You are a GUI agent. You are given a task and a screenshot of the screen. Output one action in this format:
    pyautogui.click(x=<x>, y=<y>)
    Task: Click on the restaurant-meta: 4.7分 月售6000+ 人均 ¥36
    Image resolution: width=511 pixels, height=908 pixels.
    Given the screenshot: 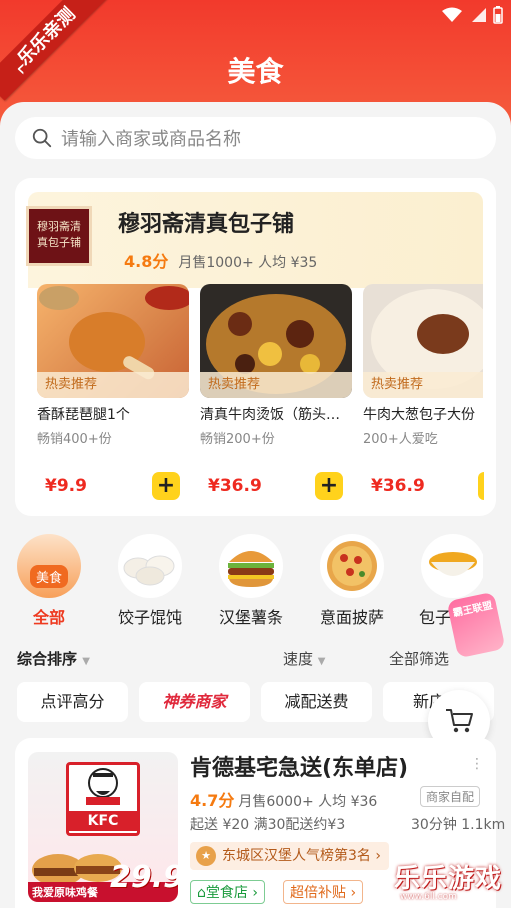 What is the action you would take?
    pyautogui.click(x=283, y=799)
    